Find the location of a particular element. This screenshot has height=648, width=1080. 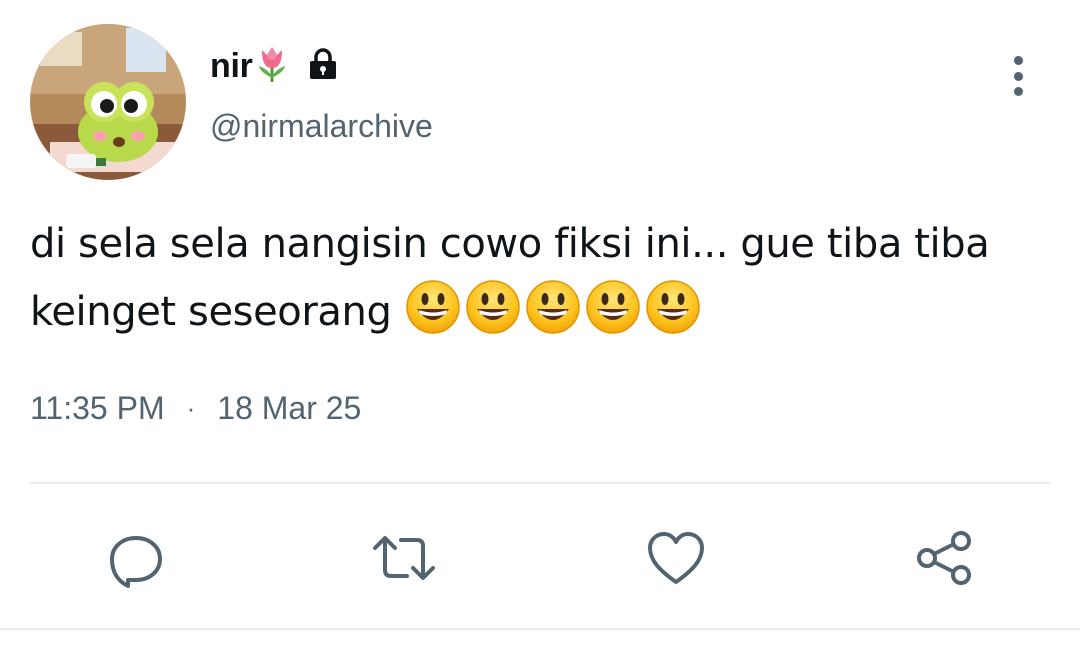

tweet-date: 18 Mar 25 is located at coordinates (289, 408).